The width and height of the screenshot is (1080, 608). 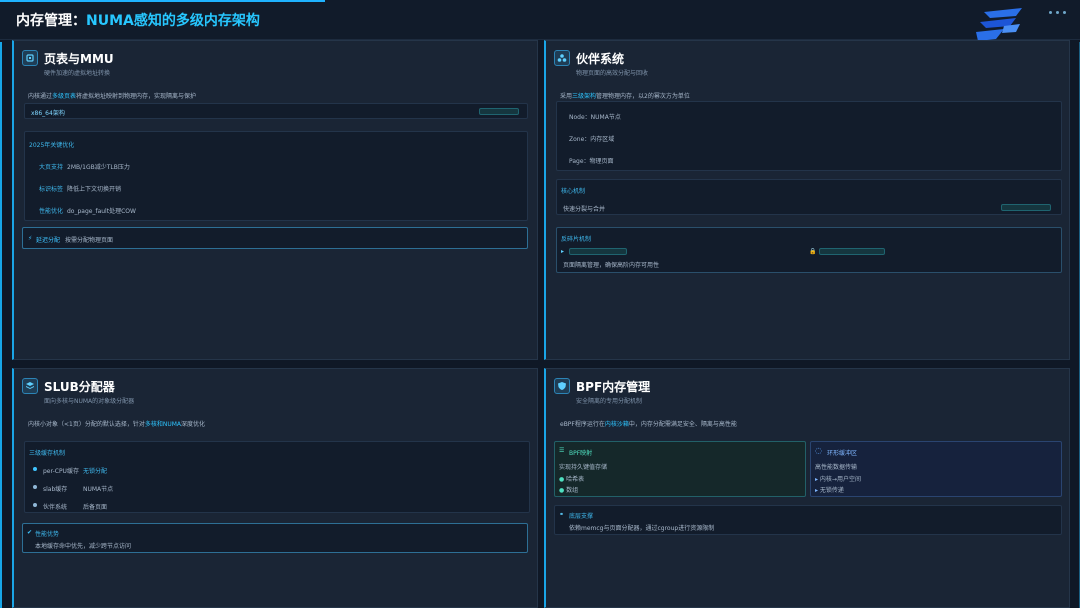 What do you see at coordinates (598, 251) in the screenshot?
I see `anti-tag-left` at bounding box center [598, 251].